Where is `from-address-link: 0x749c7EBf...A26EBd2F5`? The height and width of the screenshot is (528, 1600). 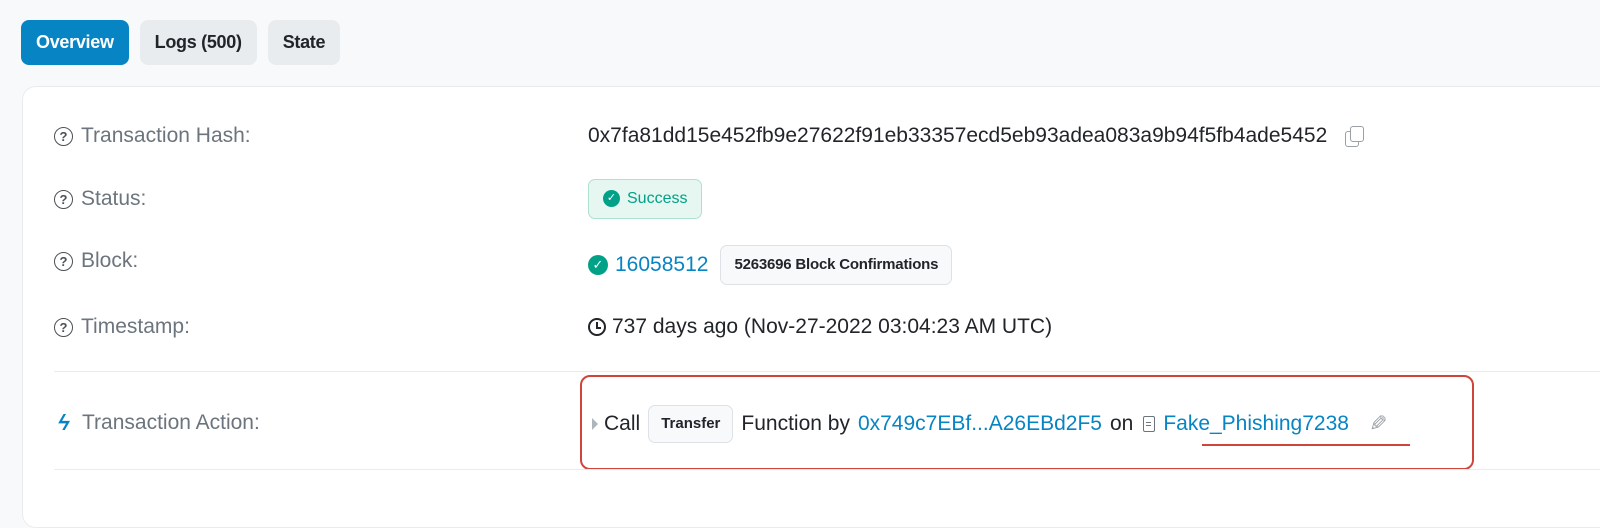
from-address-link: 0x749c7EBf...A26EBd2F5 is located at coordinates (980, 424).